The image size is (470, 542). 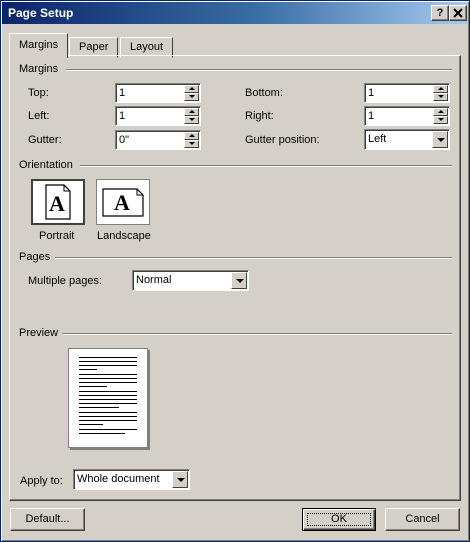 What do you see at coordinates (407, 93) in the screenshot?
I see `bottom-margin-spinner: 1` at bounding box center [407, 93].